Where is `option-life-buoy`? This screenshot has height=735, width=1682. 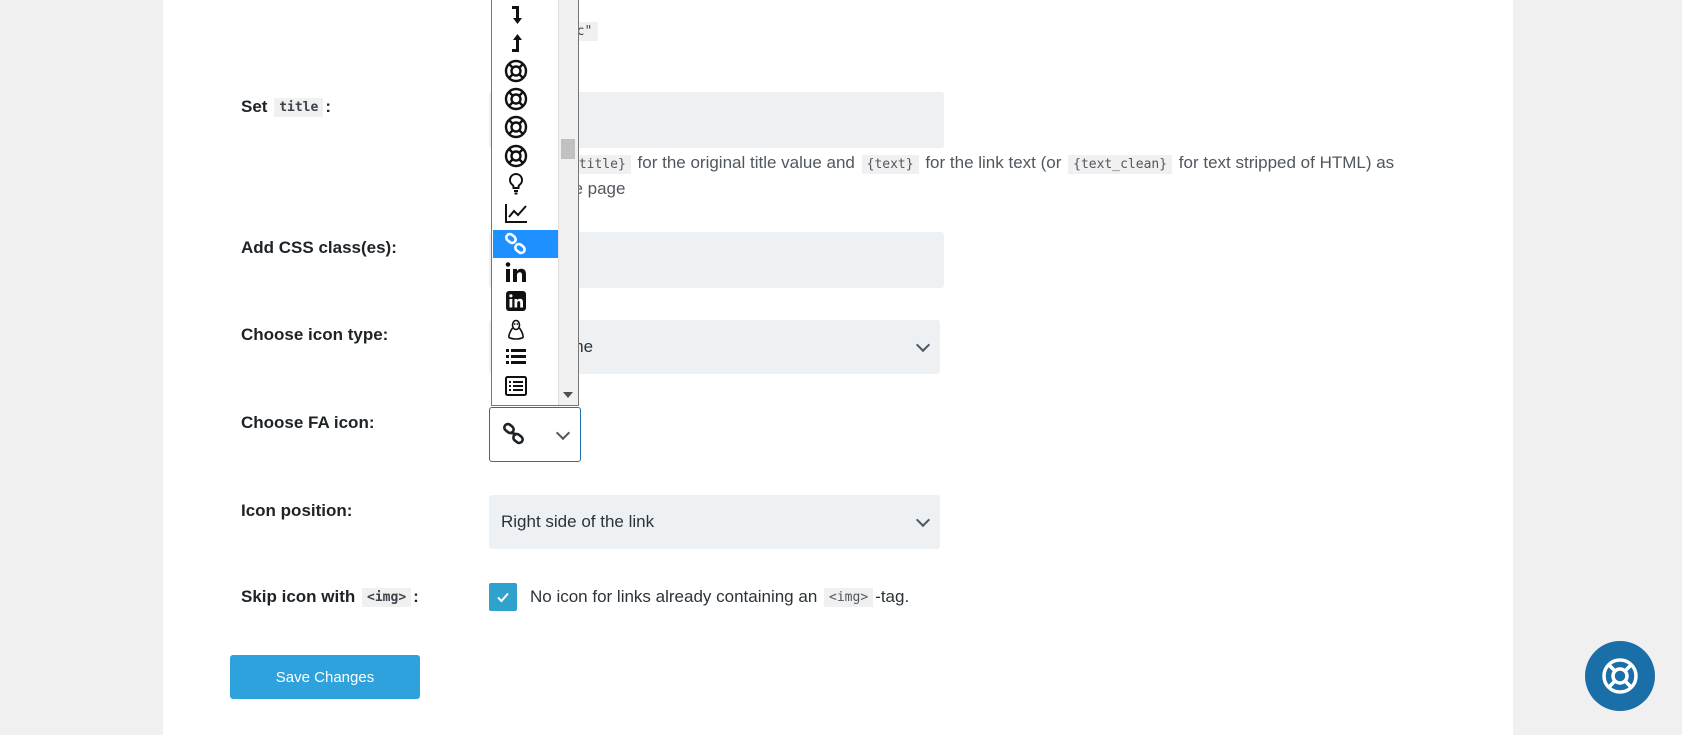
option-life-buoy is located at coordinates (526, 99).